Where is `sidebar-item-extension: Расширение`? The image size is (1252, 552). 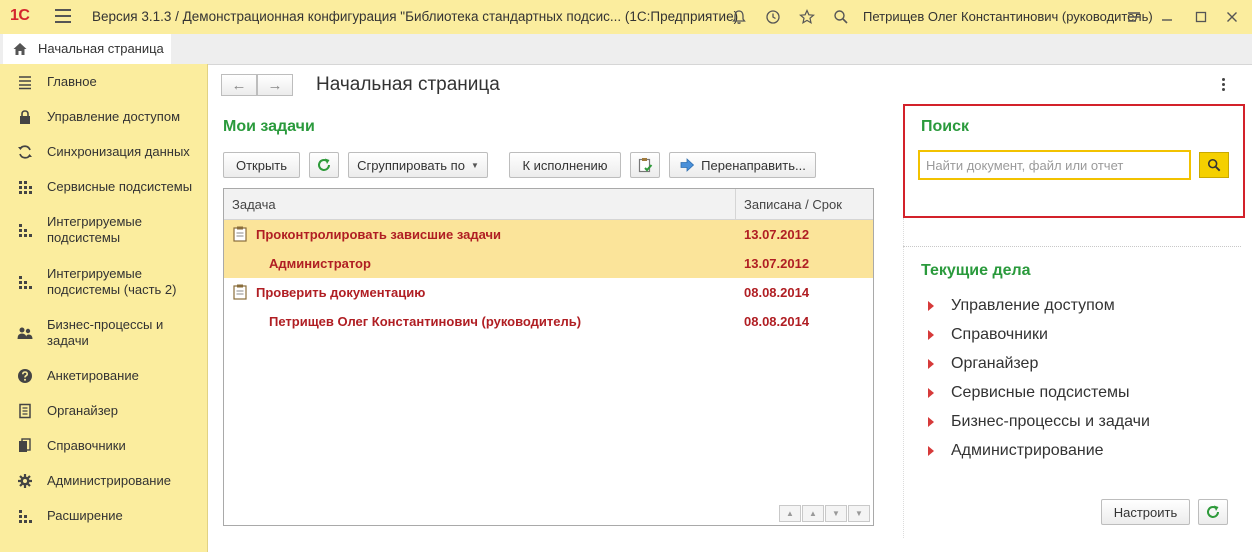
sidebar-item-extension: Расширение is located at coordinates (103, 516).